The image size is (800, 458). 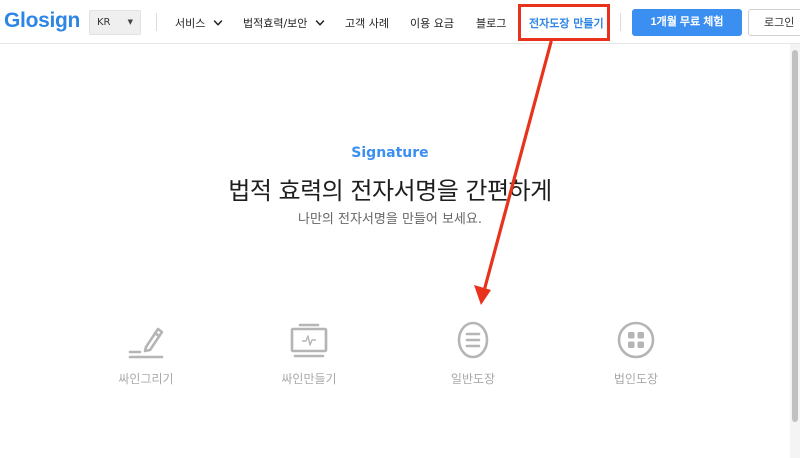 What do you see at coordinates (309, 379) in the screenshot?
I see `feature-label: 싸인만들기` at bounding box center [309, 379].